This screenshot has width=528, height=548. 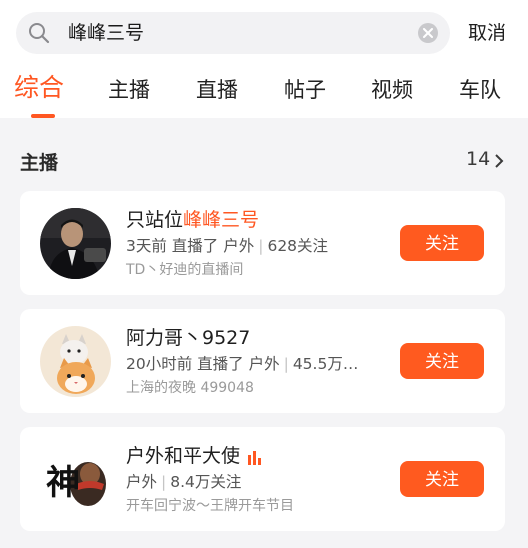 I want to click on section-more-link: 14, so click(x=485, y=159).